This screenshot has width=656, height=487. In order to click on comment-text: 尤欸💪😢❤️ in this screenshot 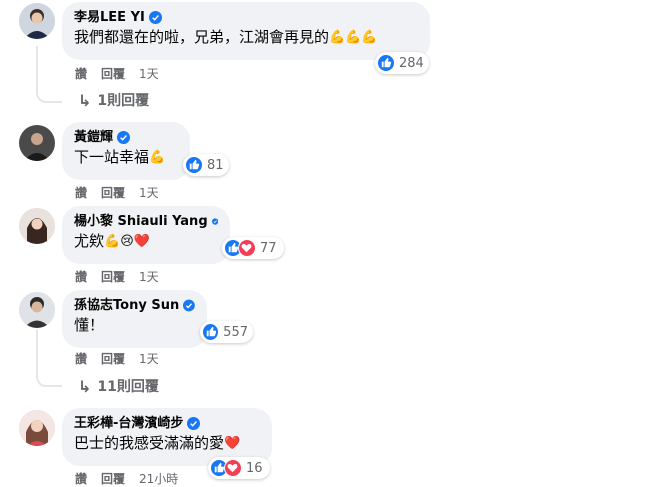, I will do `click(112, 241)`.